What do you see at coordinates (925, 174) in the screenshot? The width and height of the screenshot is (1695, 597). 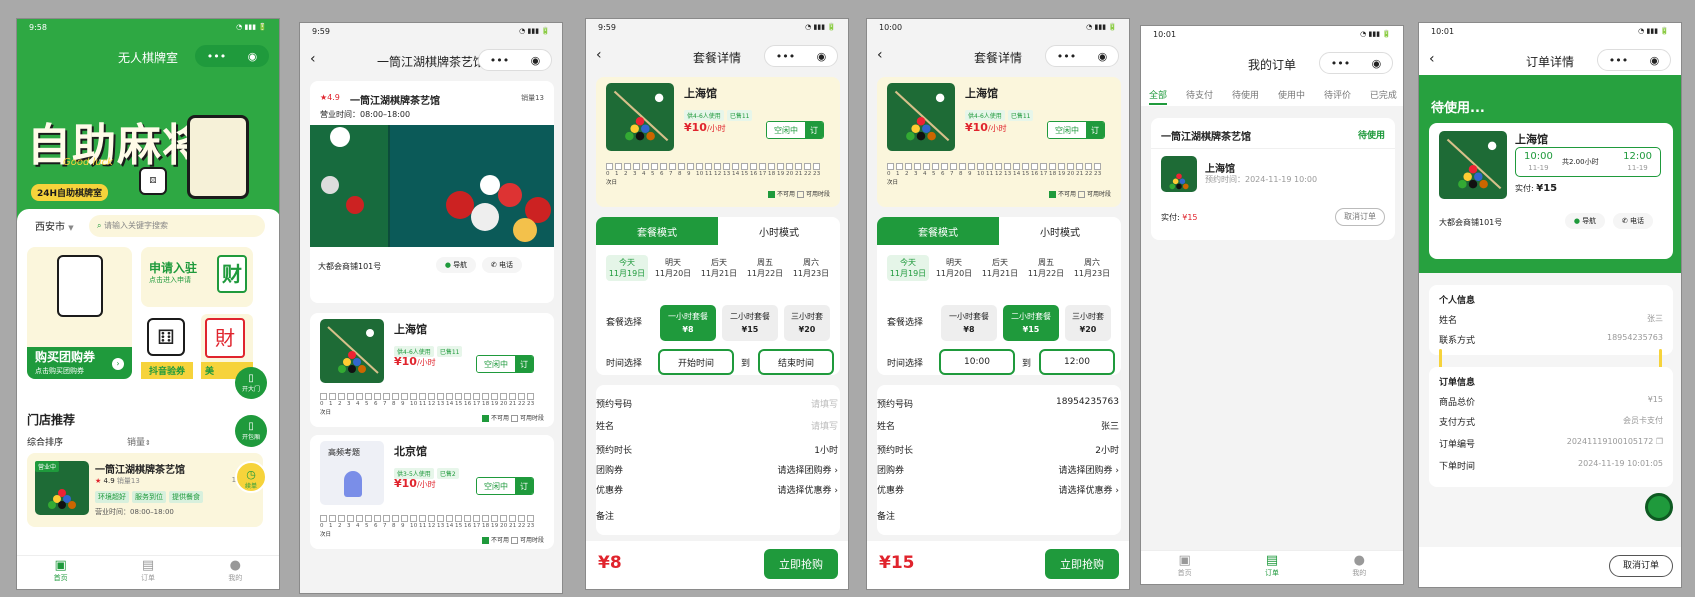 I see `slot-hour-label: 4` at bounding box center [925, 174].